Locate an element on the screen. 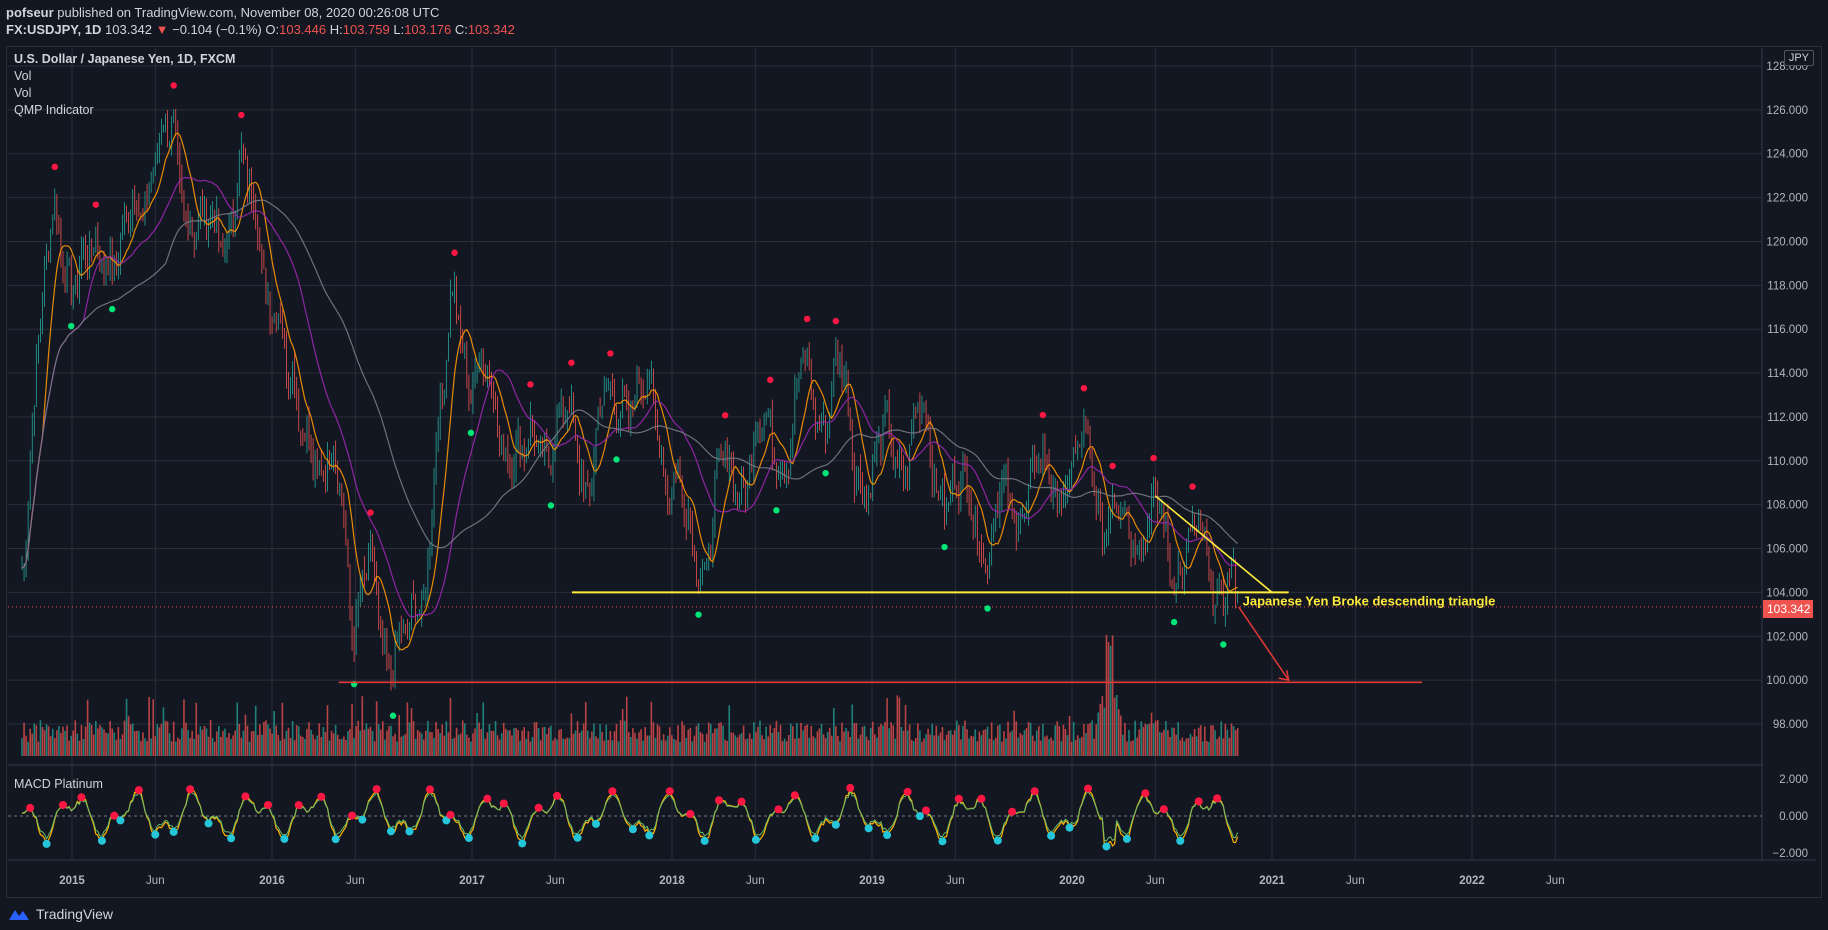 Image resolution: width=1828 pixels, height=930 pixels. price-tick-label: 102.000 is located at coordinates (1787, 637).